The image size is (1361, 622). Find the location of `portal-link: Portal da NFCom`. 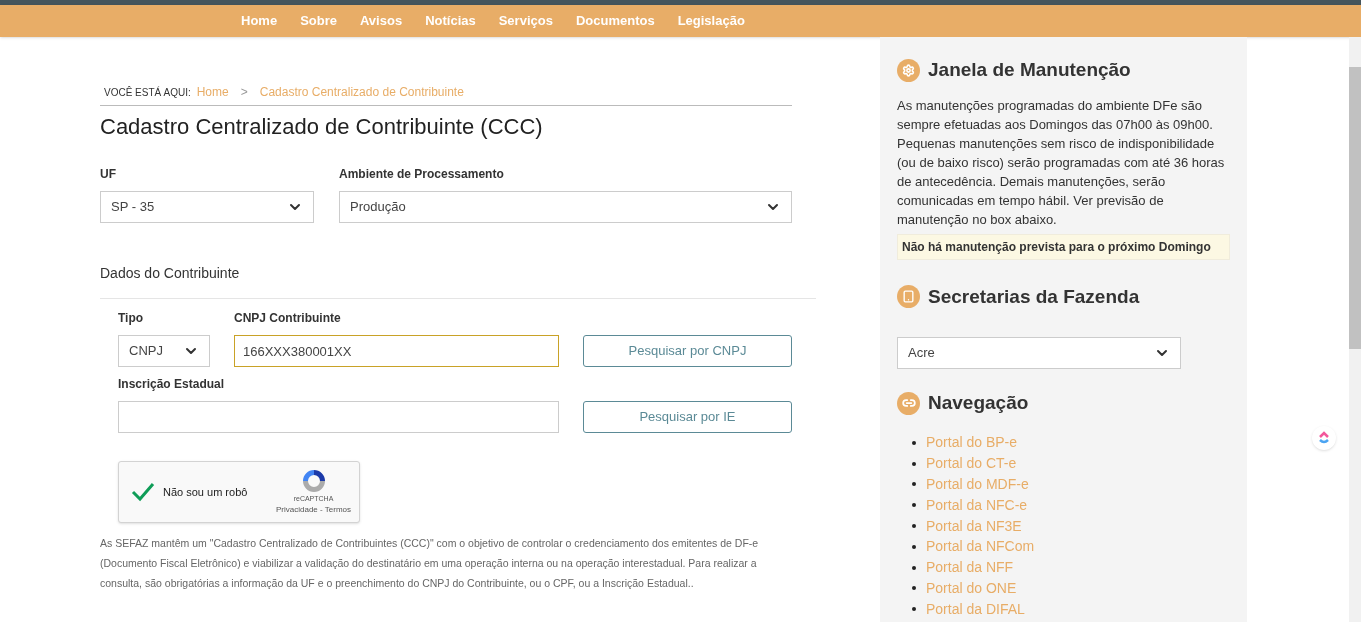

portal-link: Portal da NFCom is located at coordinates (980, 547).